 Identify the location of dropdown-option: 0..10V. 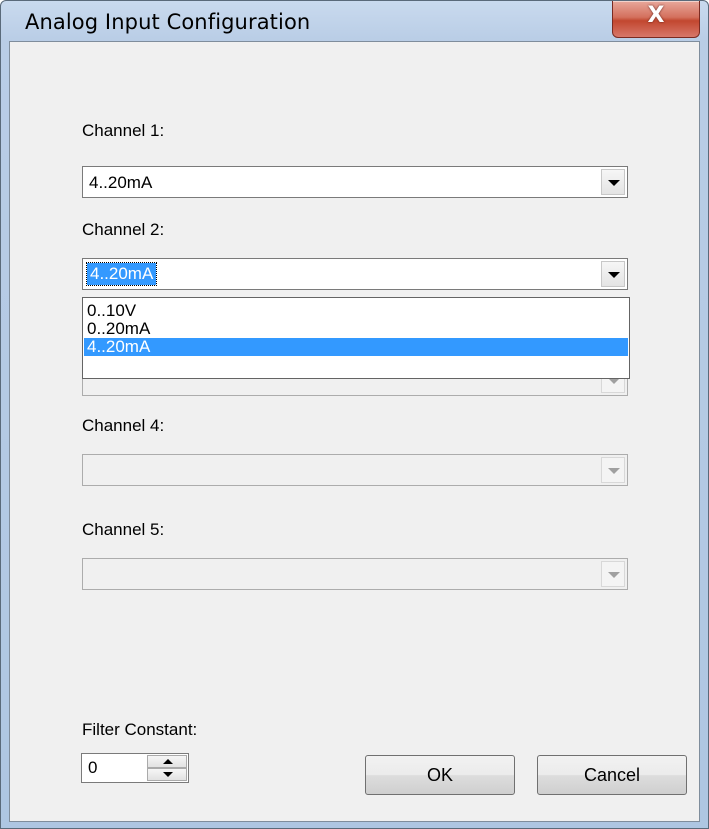
(356, 311).